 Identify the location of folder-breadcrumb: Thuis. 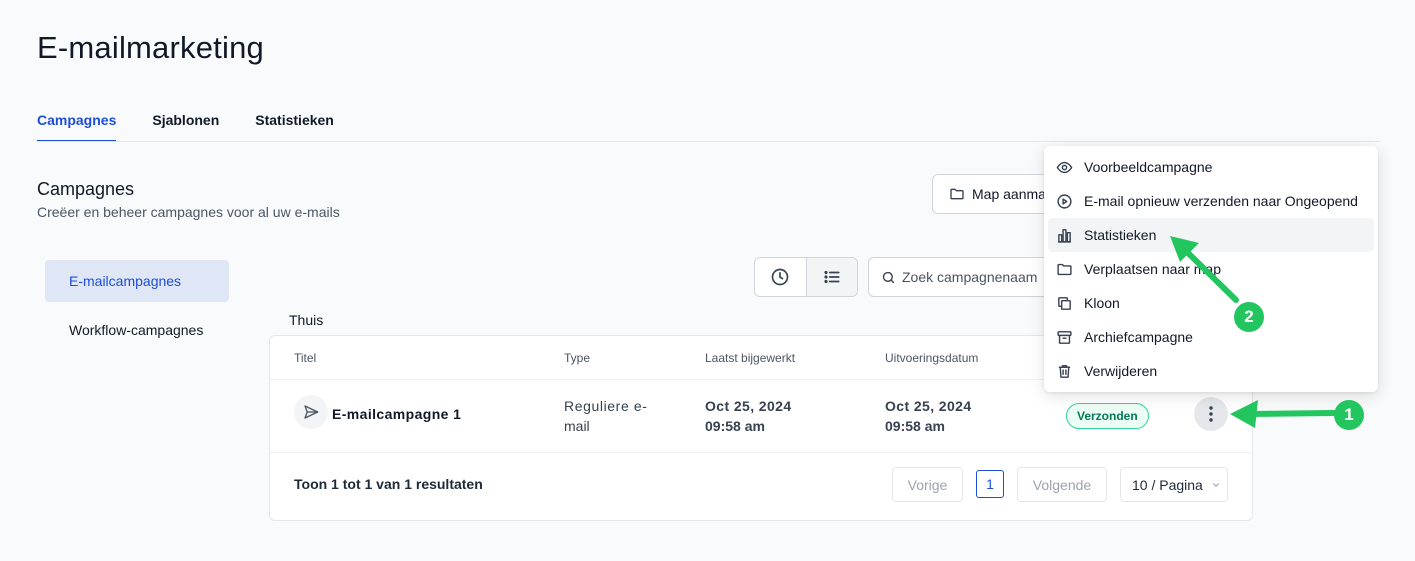
(306, 320).